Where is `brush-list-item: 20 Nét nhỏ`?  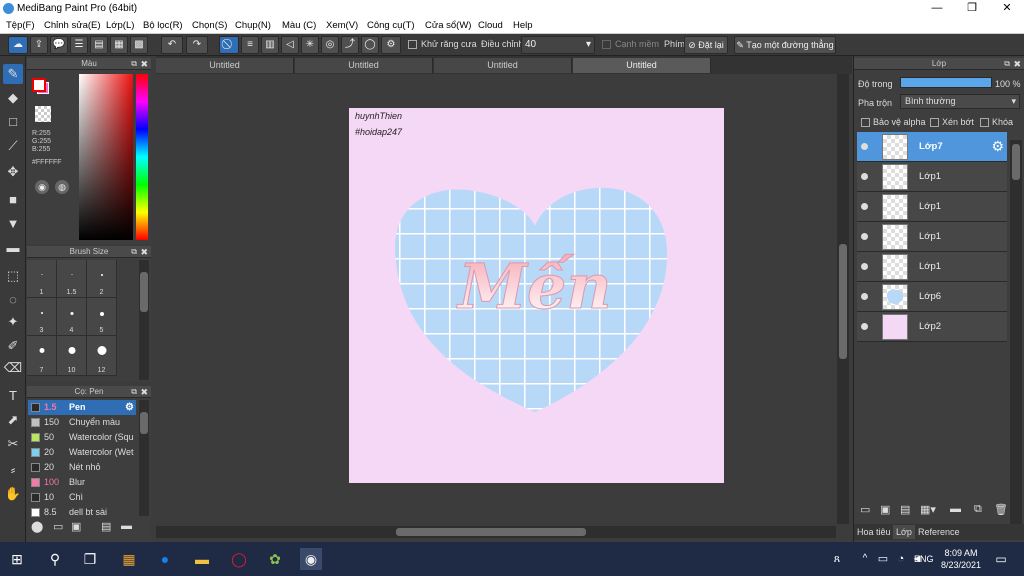 brush-list-item: 20 Nét nhỏ is located at coordinates (82, 467).